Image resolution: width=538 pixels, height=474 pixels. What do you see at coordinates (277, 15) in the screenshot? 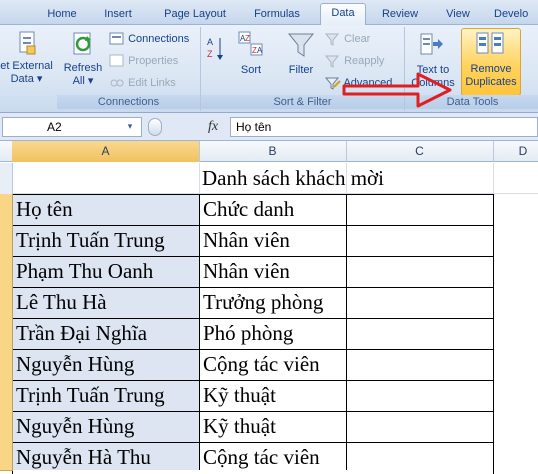
I see `tab-formulas: Formulas` at bounding box center [277, 15].